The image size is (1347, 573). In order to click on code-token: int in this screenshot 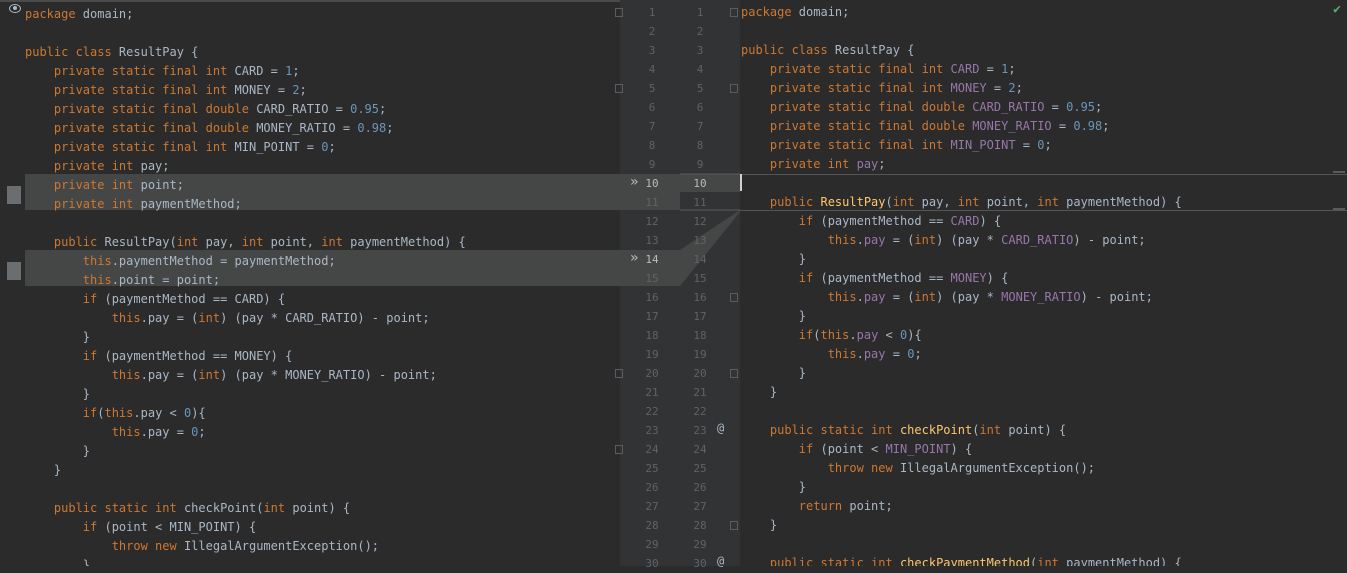, I will do `click(209, 375)`.